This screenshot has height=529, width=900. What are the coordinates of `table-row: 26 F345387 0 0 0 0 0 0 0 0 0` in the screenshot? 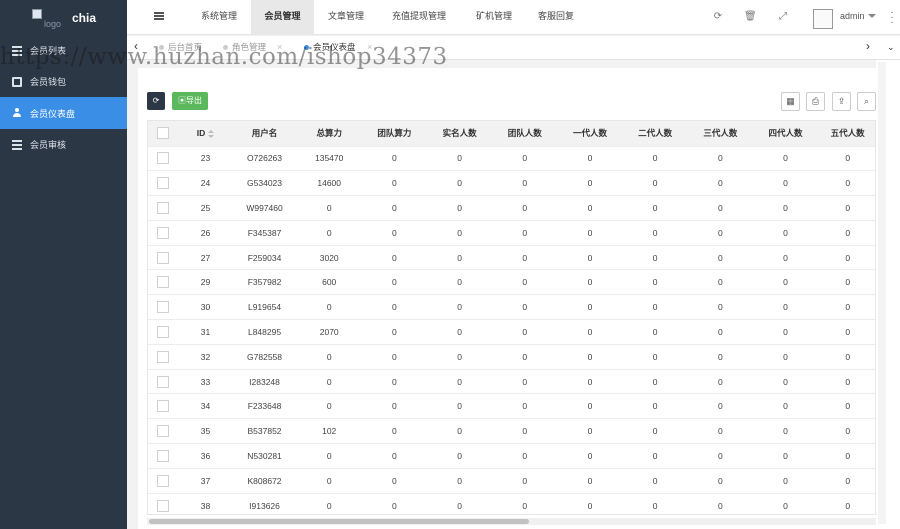 It's located at (511, 232).